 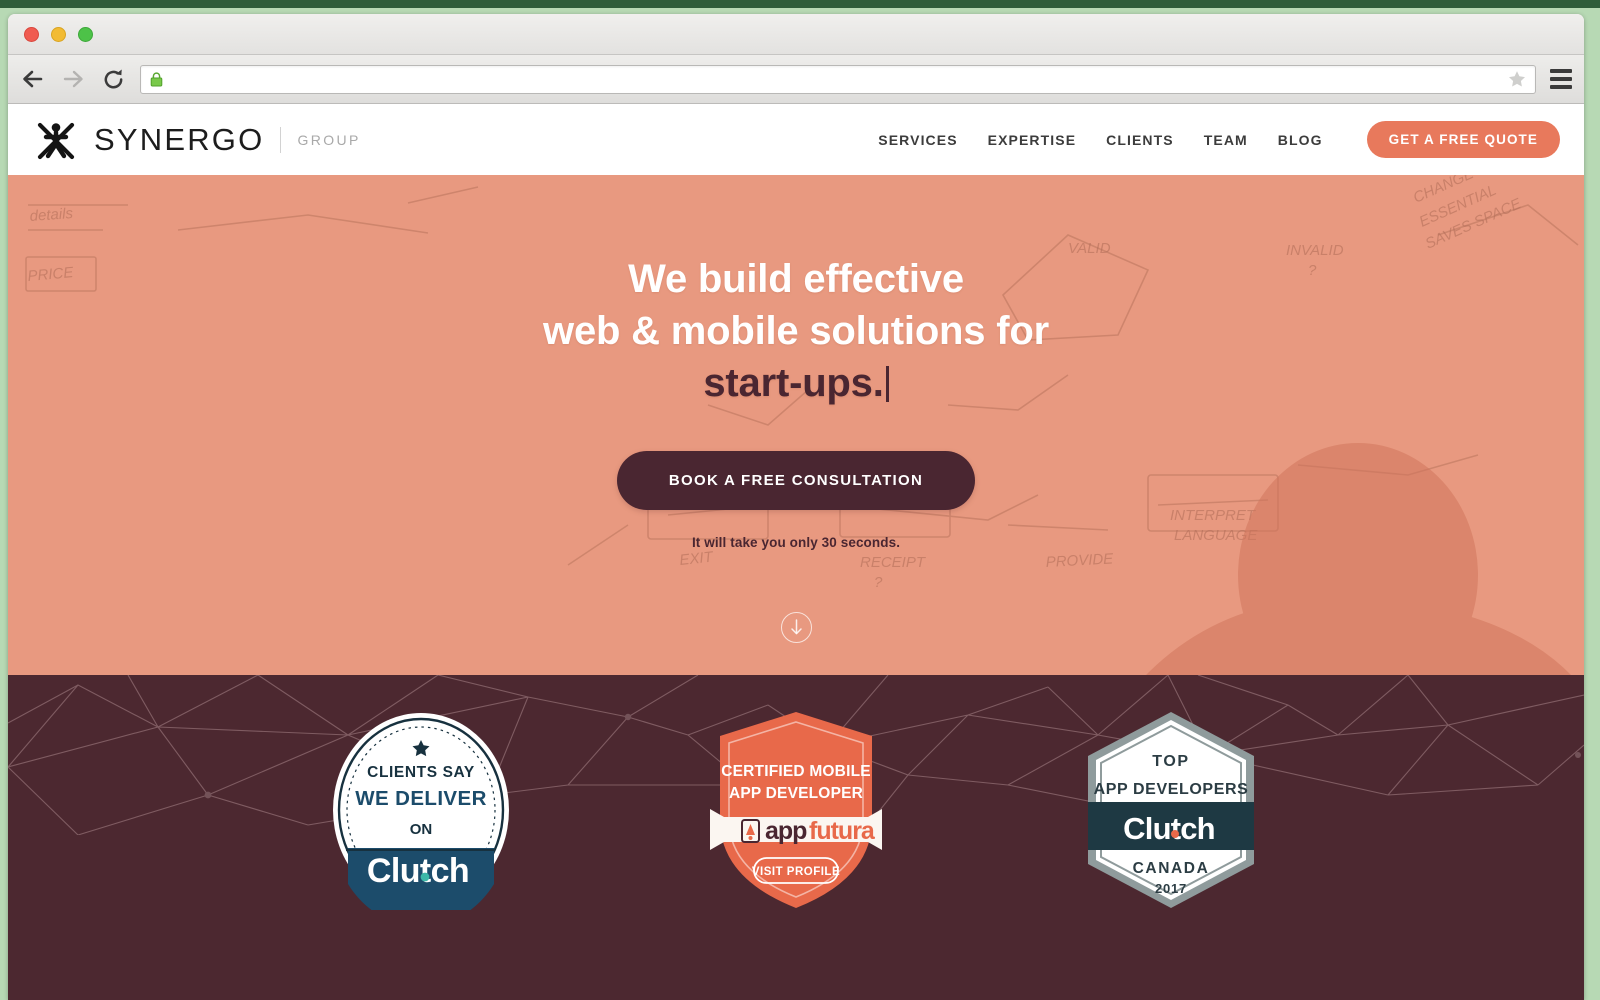 I want to click on browser-menu-button, so click(x=1561, y=79).